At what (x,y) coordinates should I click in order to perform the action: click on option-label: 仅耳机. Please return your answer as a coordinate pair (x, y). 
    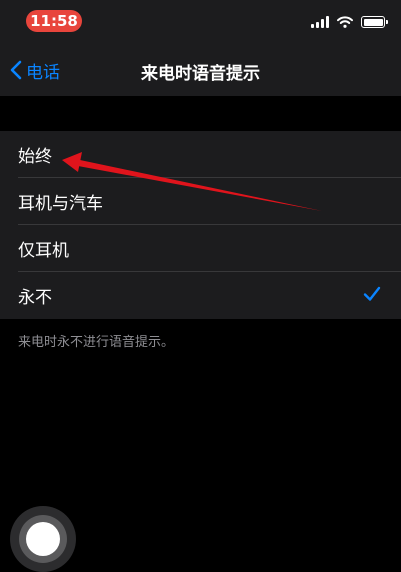
    Looking at the image, I should click on (43, 251).